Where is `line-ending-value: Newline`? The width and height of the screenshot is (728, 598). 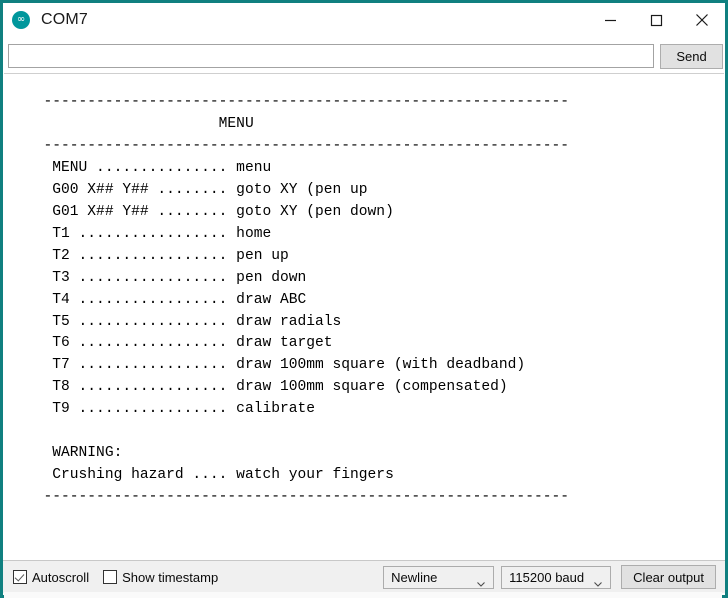 line-ending-value: Newline is located at coordinates (414, 577).